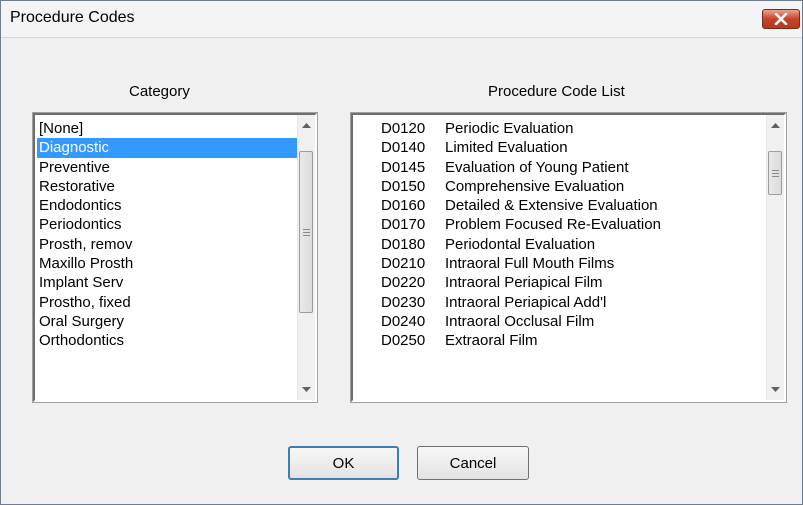 This screenshot has width=803, height=505. I want to click on window-title: Procedure Codes, so click(72, 17).